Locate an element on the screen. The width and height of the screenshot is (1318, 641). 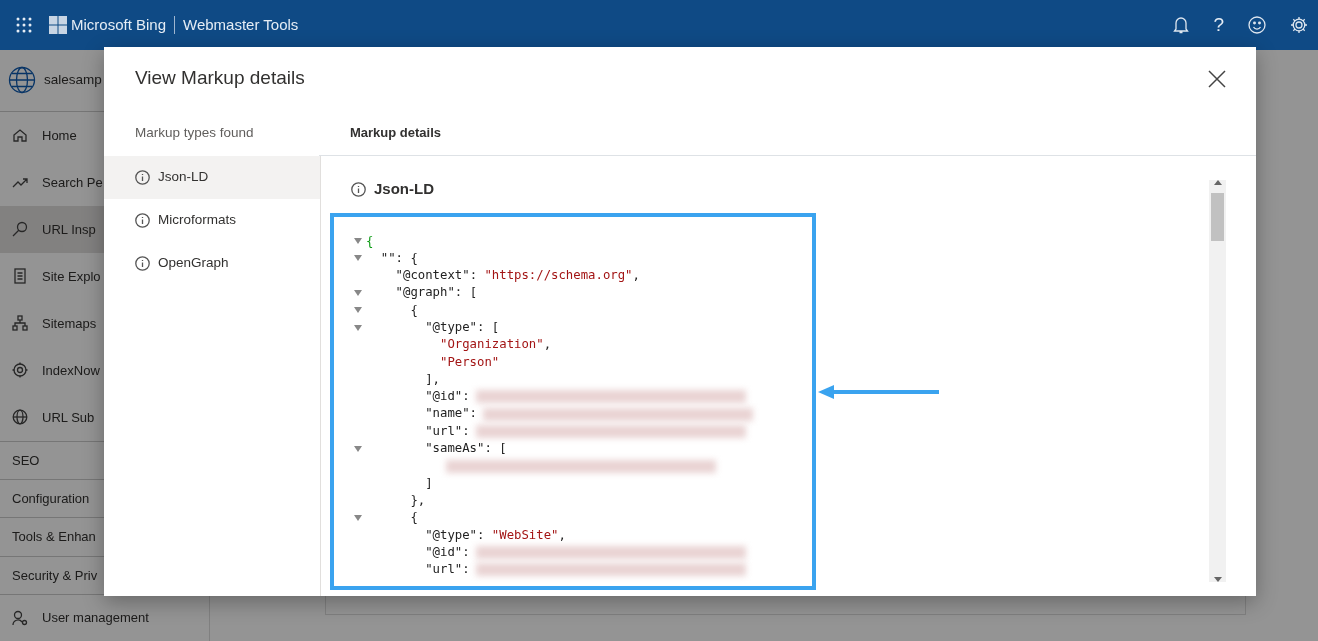
section-title: Json-LD is located at coordinates (404, 189).